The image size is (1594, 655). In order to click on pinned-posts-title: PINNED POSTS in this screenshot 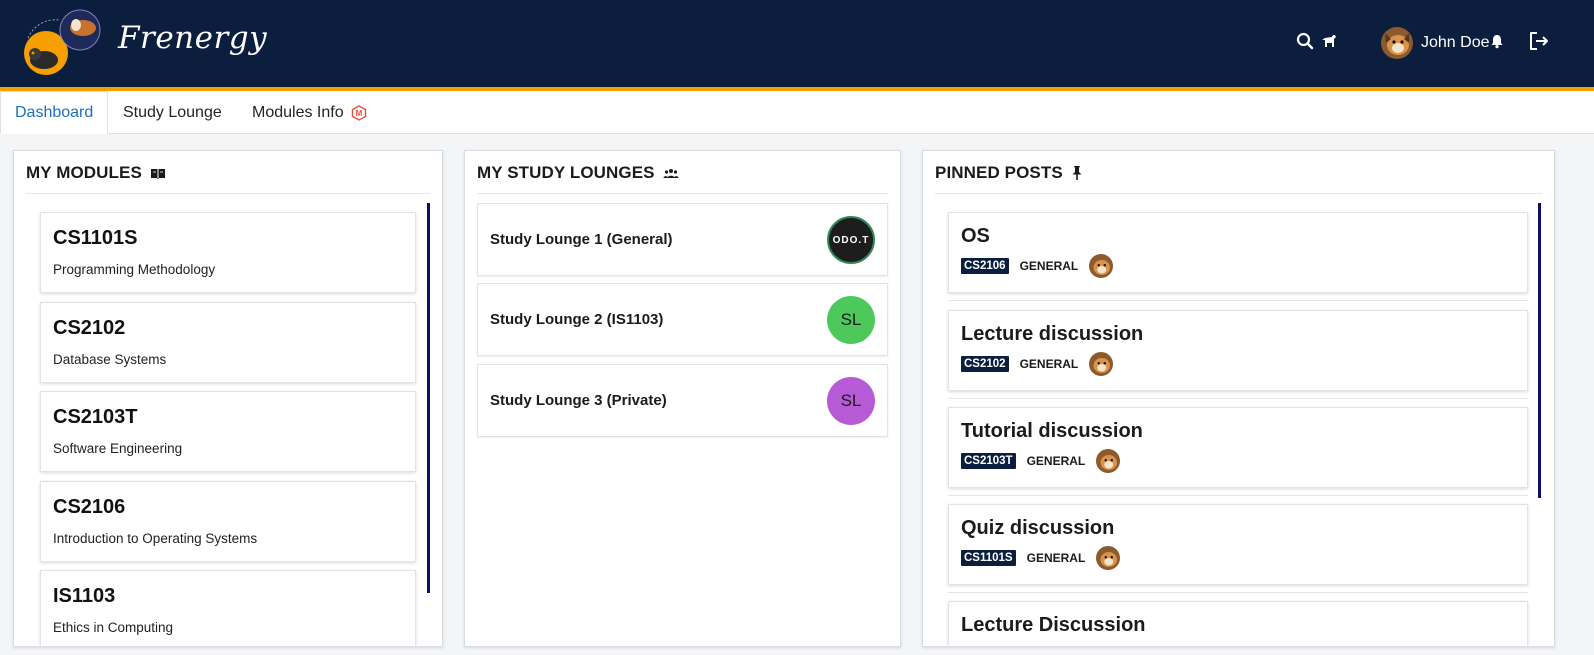, I will do `click(1009, 173)`.